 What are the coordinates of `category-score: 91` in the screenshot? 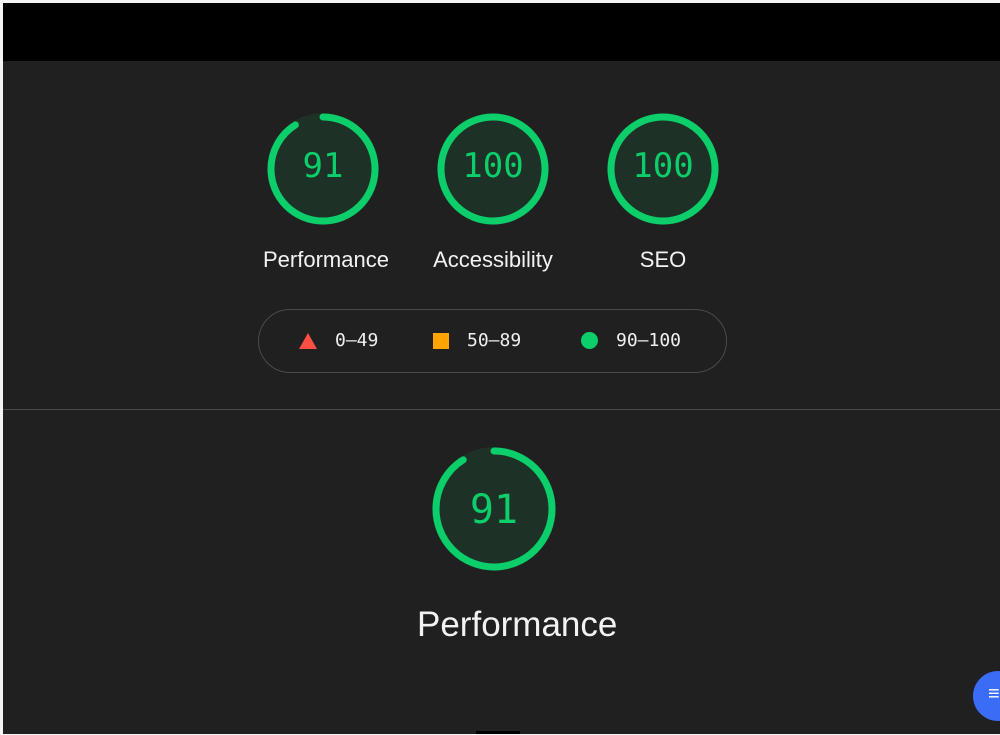 It's located at (494, 510).